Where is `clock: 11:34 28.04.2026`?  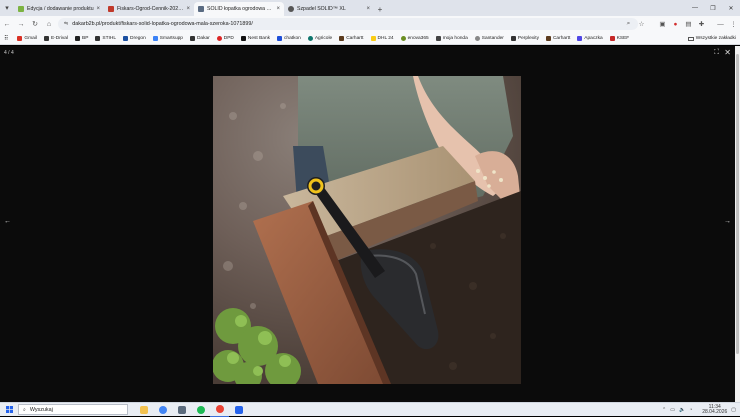 clock: 11:34 28.04.2026 is located at coordinates (713, 410).